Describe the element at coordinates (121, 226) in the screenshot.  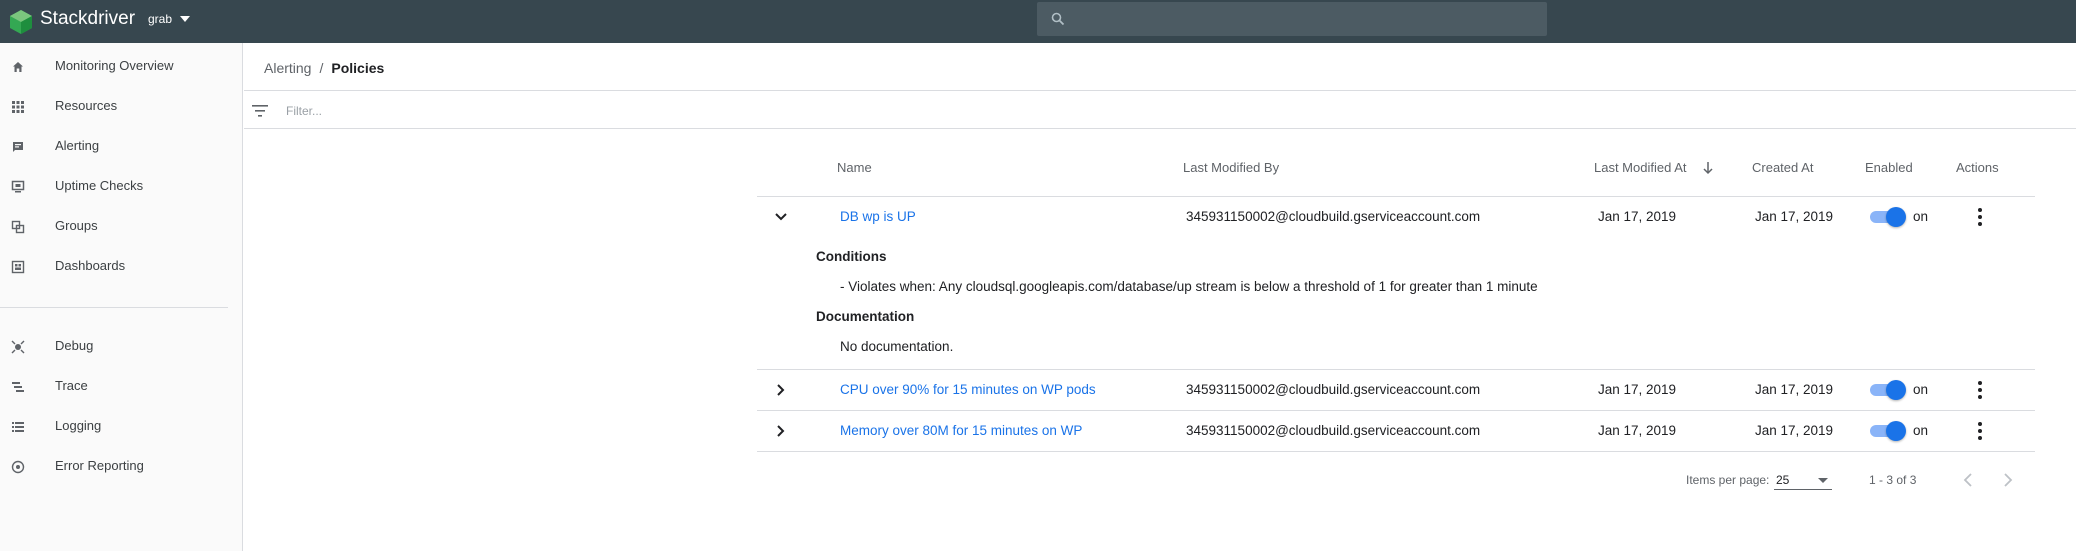
I see `sidebar-item-groups: Groups` at that location.